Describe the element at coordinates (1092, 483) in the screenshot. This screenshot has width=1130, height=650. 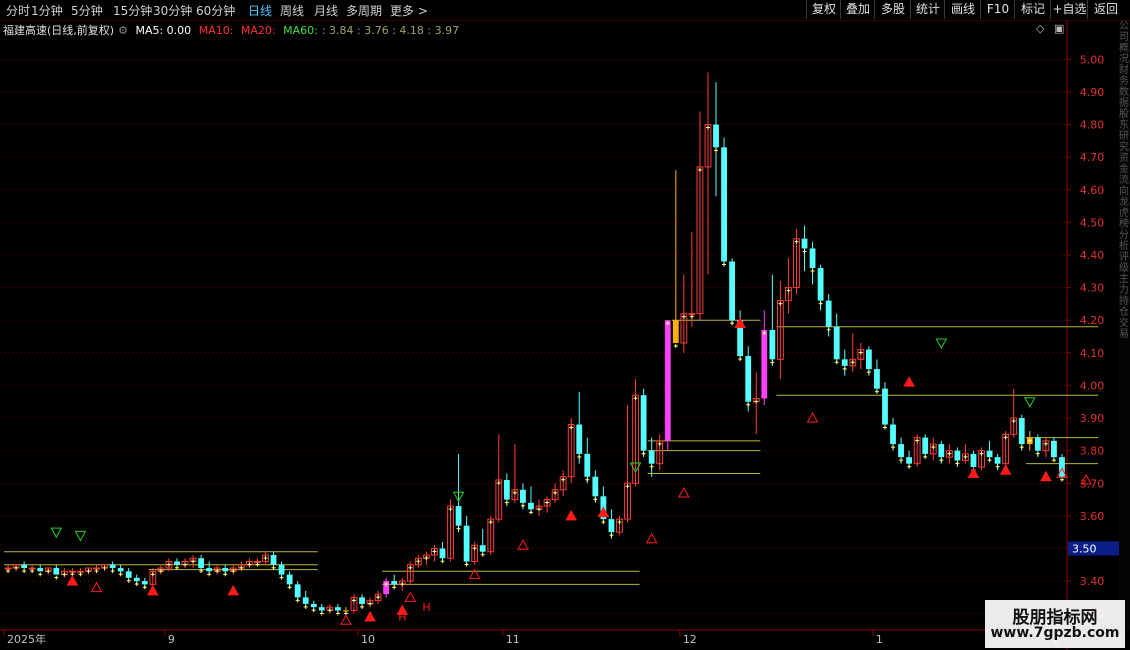
I see `y-tick-label: 3.70` at that location.